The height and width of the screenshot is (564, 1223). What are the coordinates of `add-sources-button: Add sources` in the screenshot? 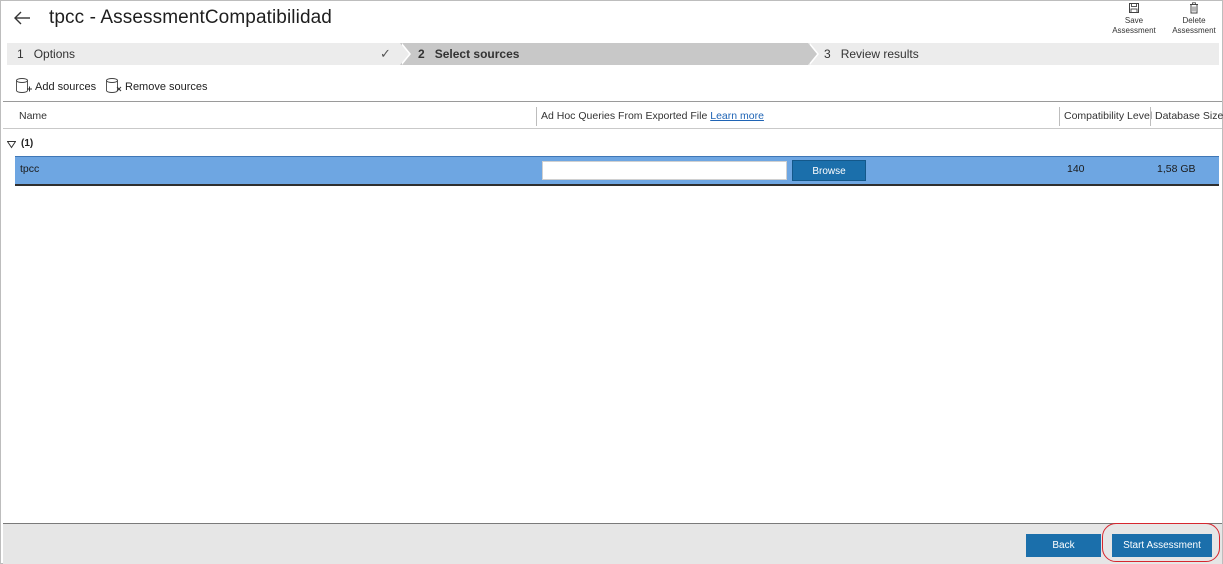 It's located at (56, 87).